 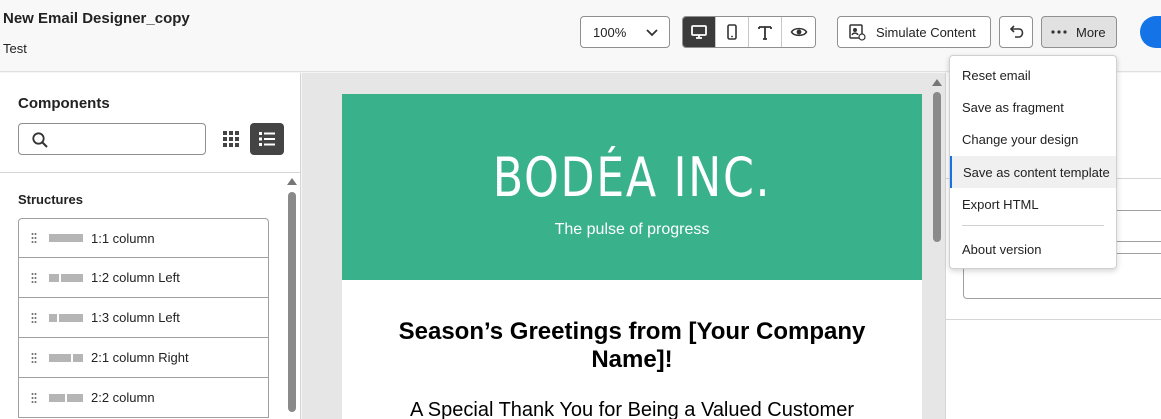 What do you see at coordinates (112, 139) in the screenshot?
I see `components-search-input` at bounding box center [112, 139].